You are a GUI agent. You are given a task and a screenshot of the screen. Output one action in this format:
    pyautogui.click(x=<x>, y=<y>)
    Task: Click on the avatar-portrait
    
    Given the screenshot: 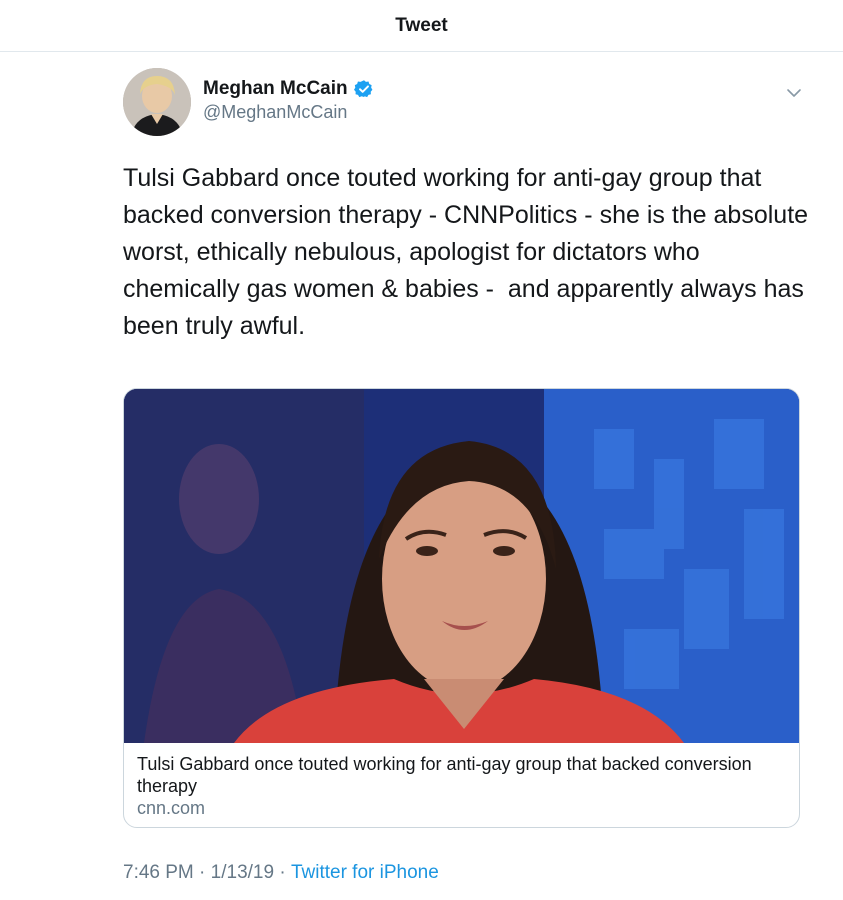 What is the action you would take?
    pyautogui.click(x=157, y=102)
    